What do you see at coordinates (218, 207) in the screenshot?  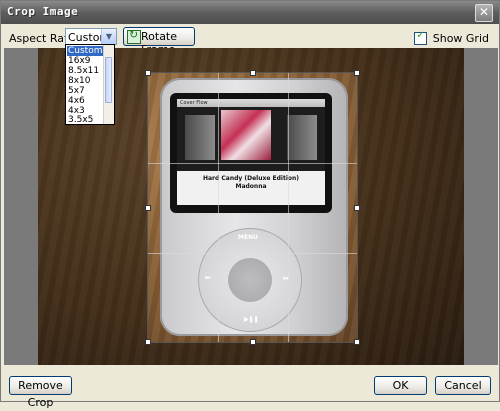 I see `grid-line-v1` at bounding box center [218, 207].